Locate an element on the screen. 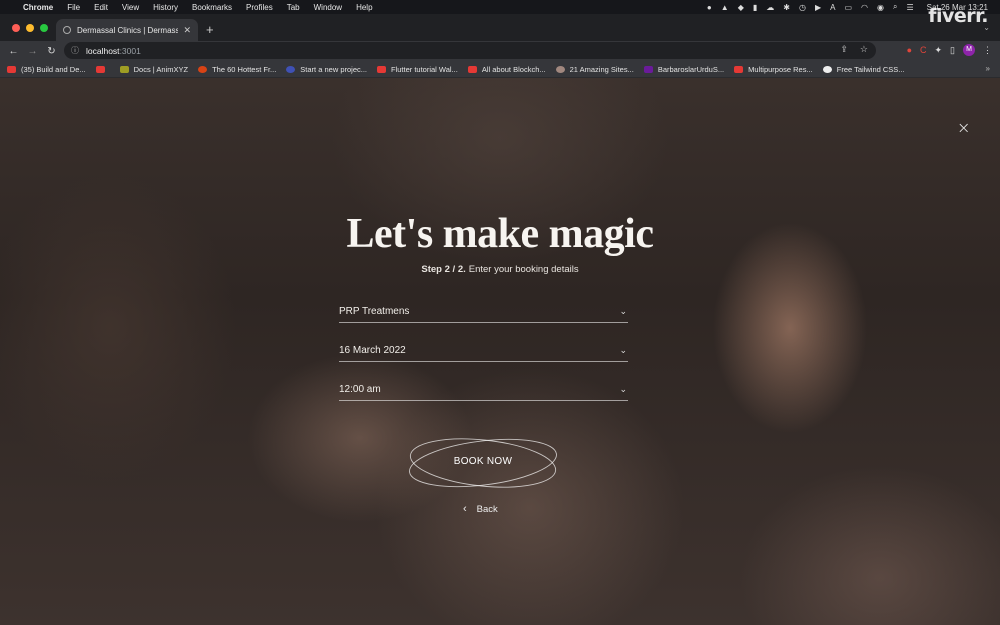  cloud-icon: ☁ is located at coordinates (770, 7).